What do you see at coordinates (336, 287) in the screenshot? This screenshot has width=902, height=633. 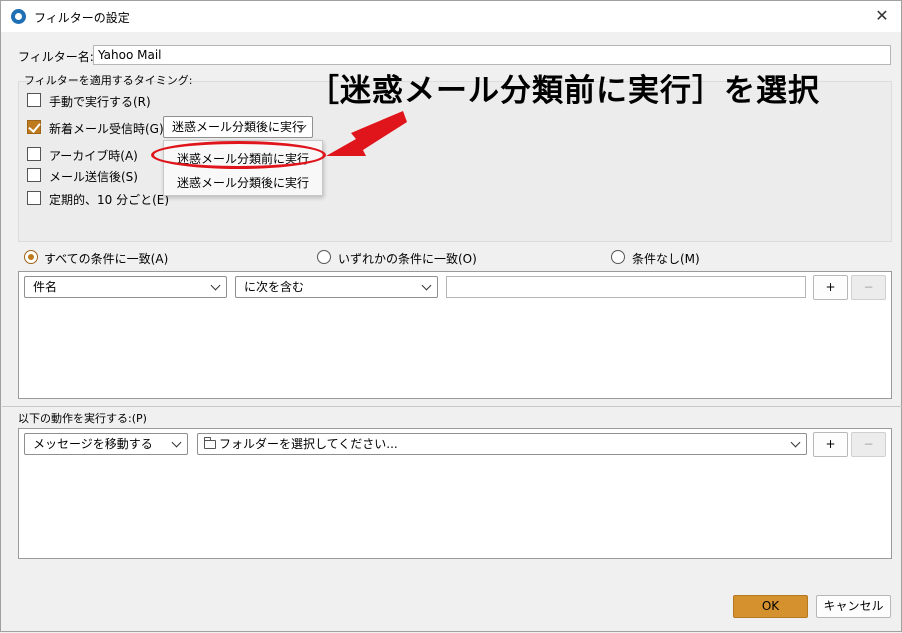 I see `condition-operator-select: に次を含む` at bounding box center [336, 287].